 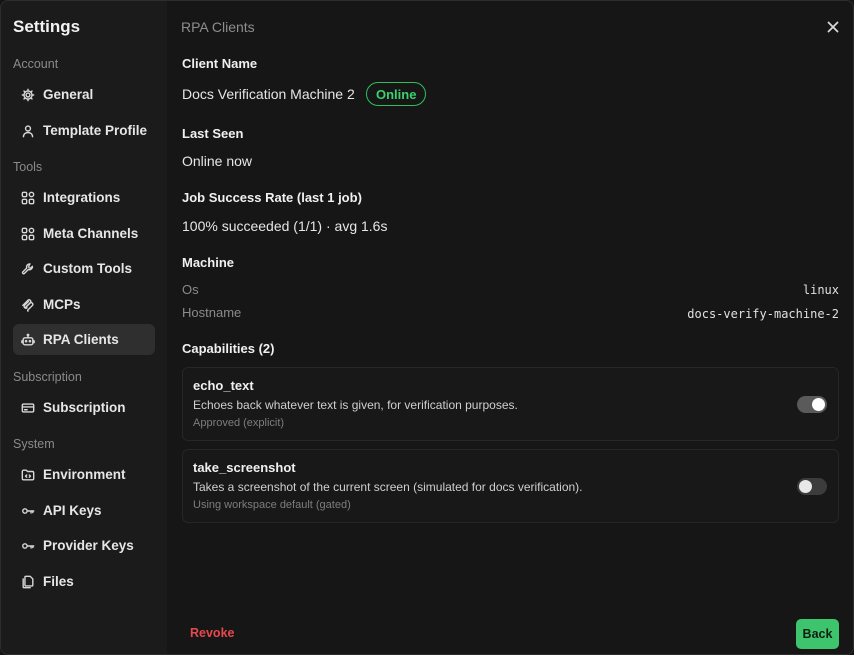 I want to click on close-button, so click(x=833, y=27).